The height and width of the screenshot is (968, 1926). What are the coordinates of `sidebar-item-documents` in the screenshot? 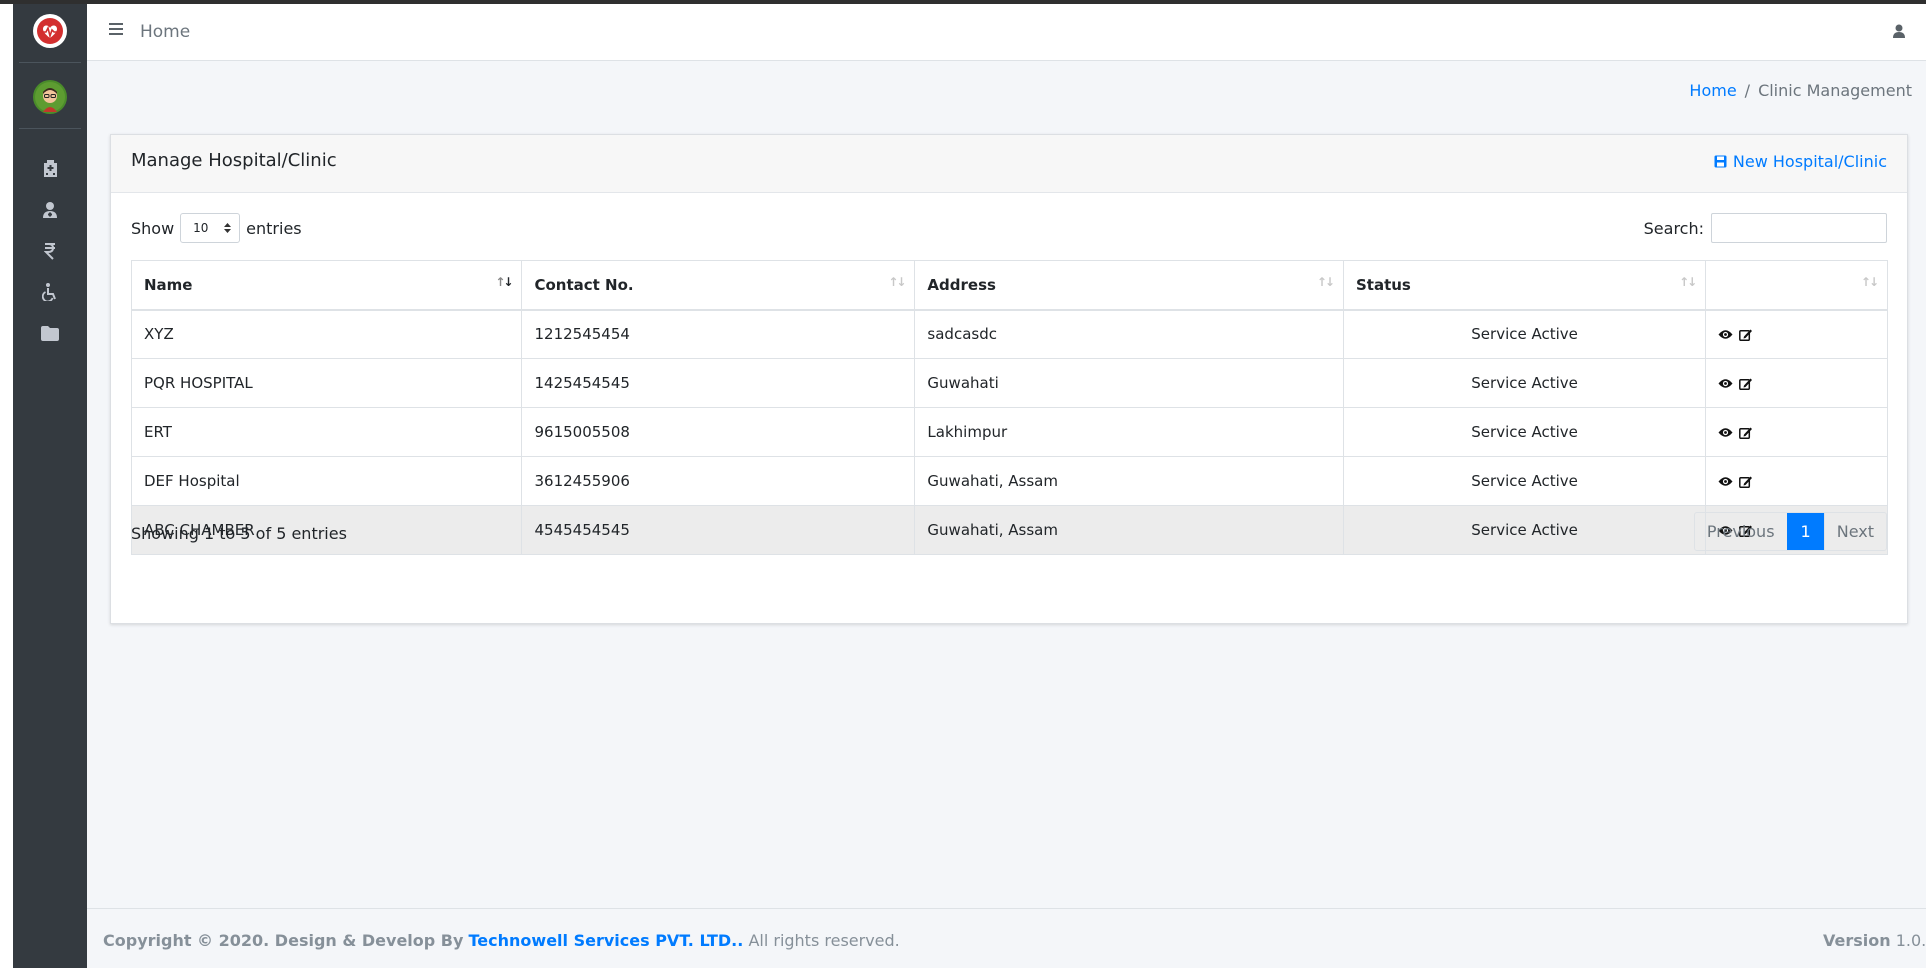 It's located at (50, 333).